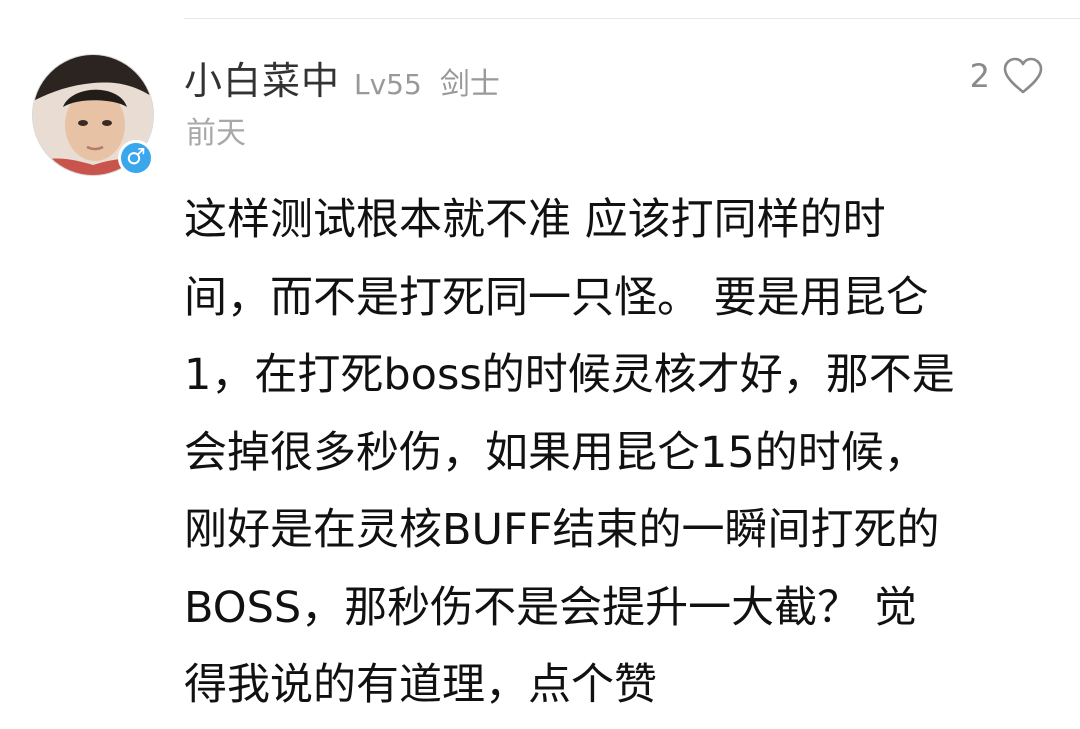  I want to click on comment-line: 得我说的有道理，点个赞, so click(420, 685).